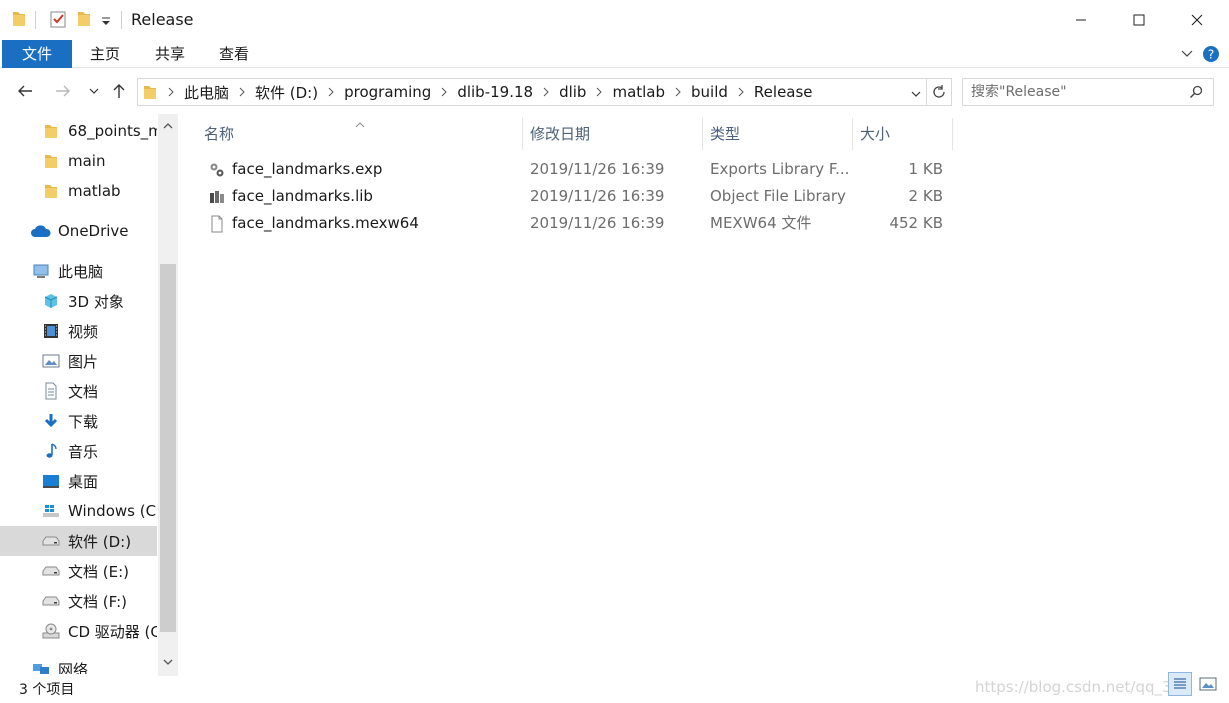  I want to click on network-icon, so click(41, 666).